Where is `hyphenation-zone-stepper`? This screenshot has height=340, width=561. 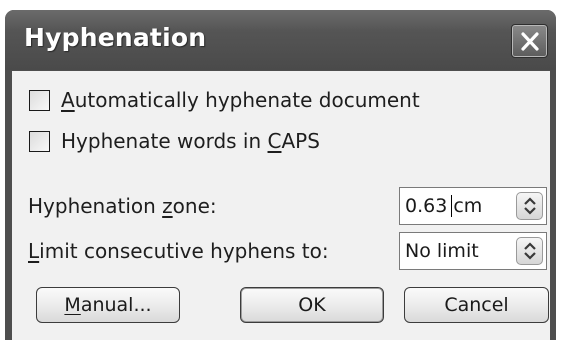
hyphenation-zone-stepper is located at coordinates (529, 206).